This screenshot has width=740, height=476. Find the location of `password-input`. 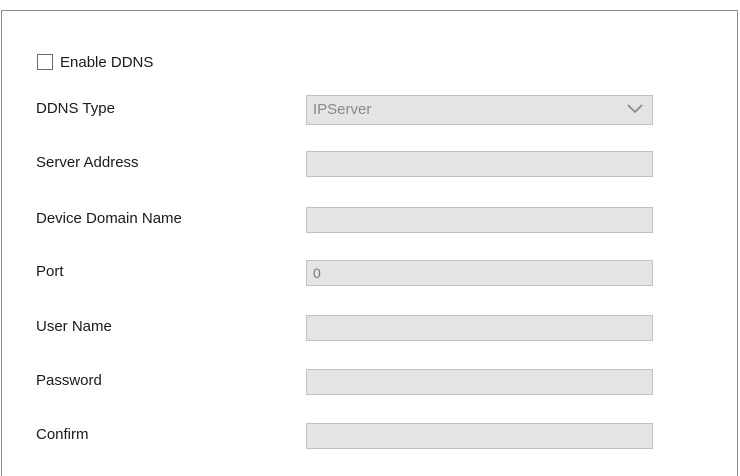

password-input is located at coordinates (479, 382).